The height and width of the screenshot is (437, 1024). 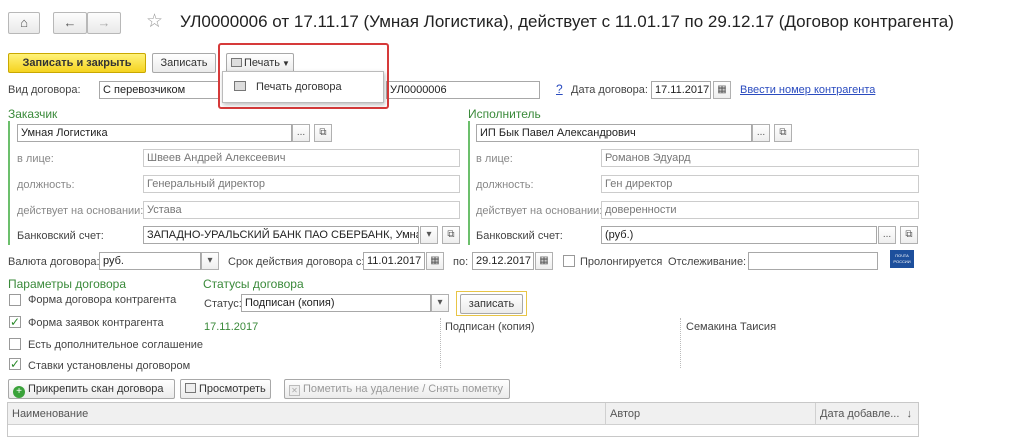 I want to click on customer-bank-label: Банковский счет:, so click(x=60, y=236).